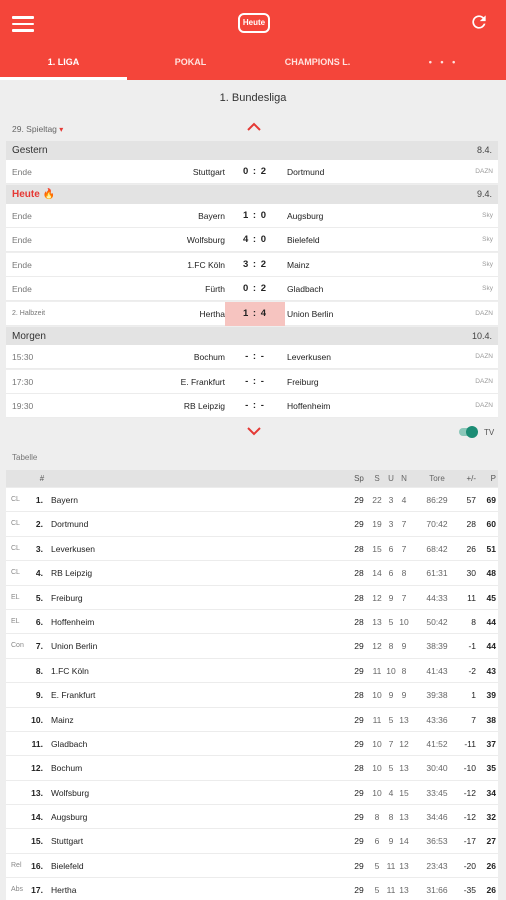 This screenshot has width=506, height=900. What do you see at coordinates (377, 646) in the screenshot?
I see `wins: 12` at bounding box center [377, 646].